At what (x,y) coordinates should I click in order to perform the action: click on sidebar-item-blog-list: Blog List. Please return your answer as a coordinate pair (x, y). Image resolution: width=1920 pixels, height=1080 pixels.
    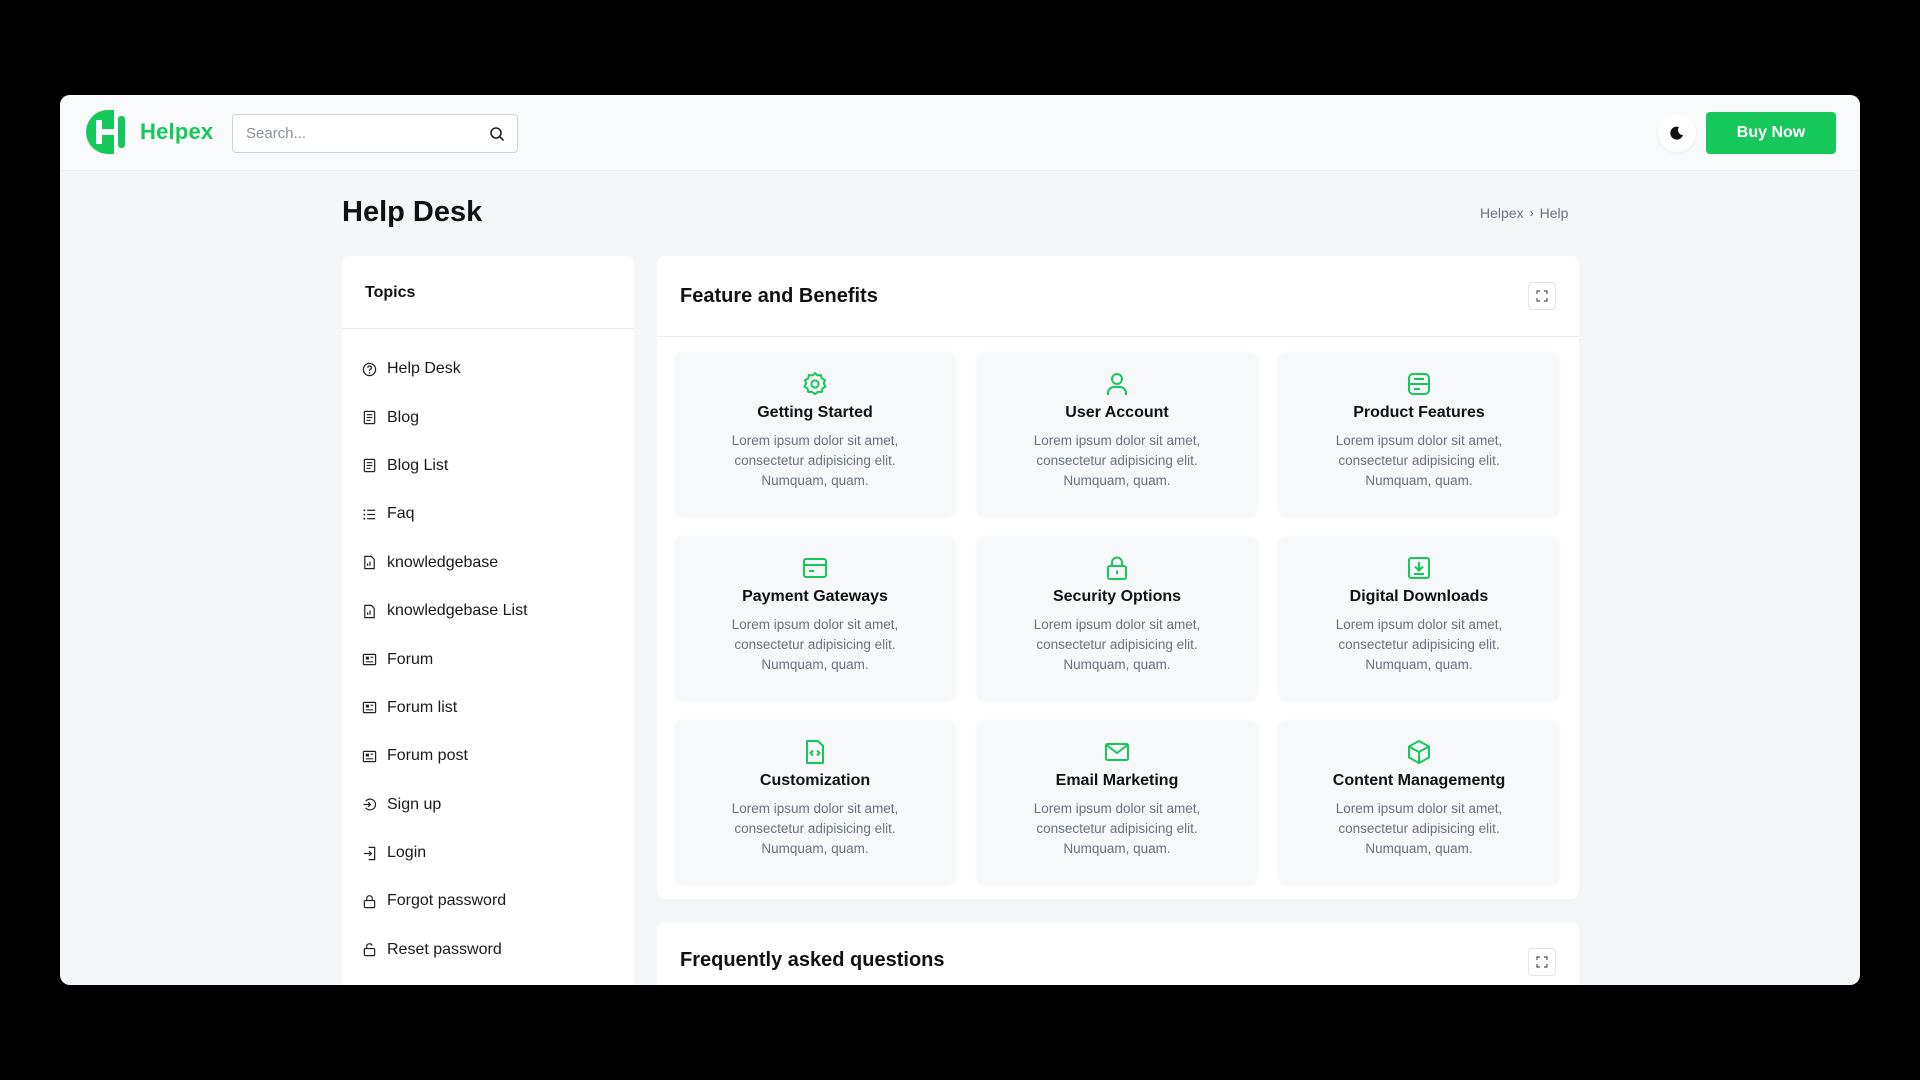
    Looking at the image, I should click on (488, 466).